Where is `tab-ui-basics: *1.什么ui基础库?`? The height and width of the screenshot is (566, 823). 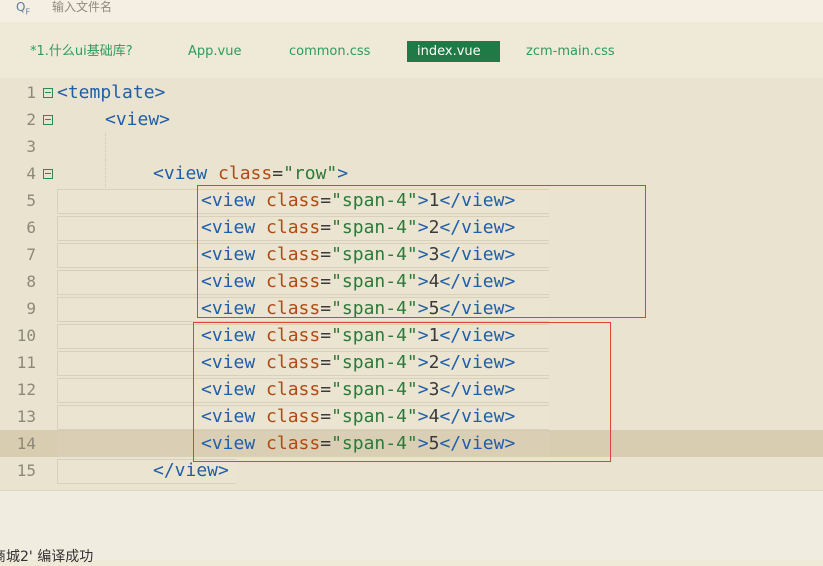
tab-ui-basics: *1.什么ui基础库? is located at coordinates (81, 51).